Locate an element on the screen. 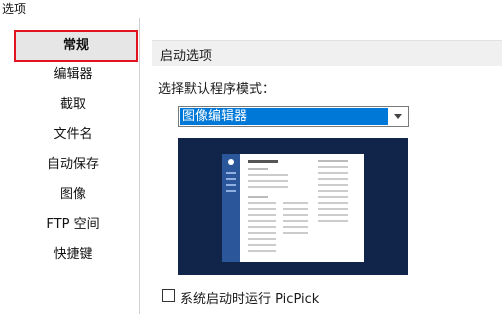 The width and height of the screenshot is (502, 314). default-mode-select: 图像编辑器 is located at coordinates (293, 116).